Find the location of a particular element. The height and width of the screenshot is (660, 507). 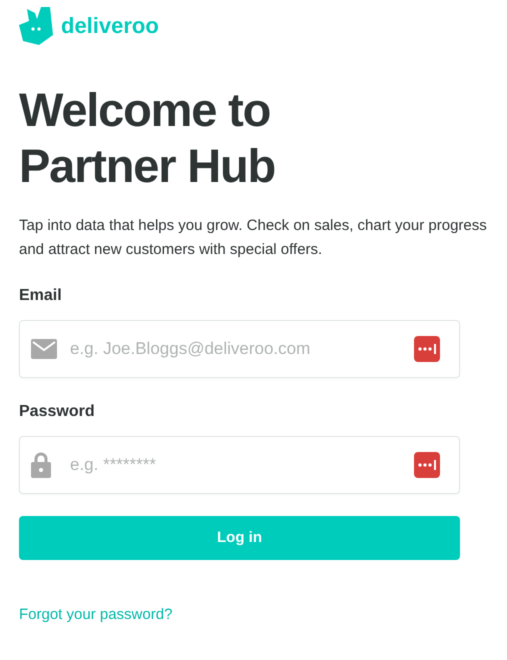

input-field: e.g. Joe.Bloggs@deliveroo.com is located at coordinates (239, 349).